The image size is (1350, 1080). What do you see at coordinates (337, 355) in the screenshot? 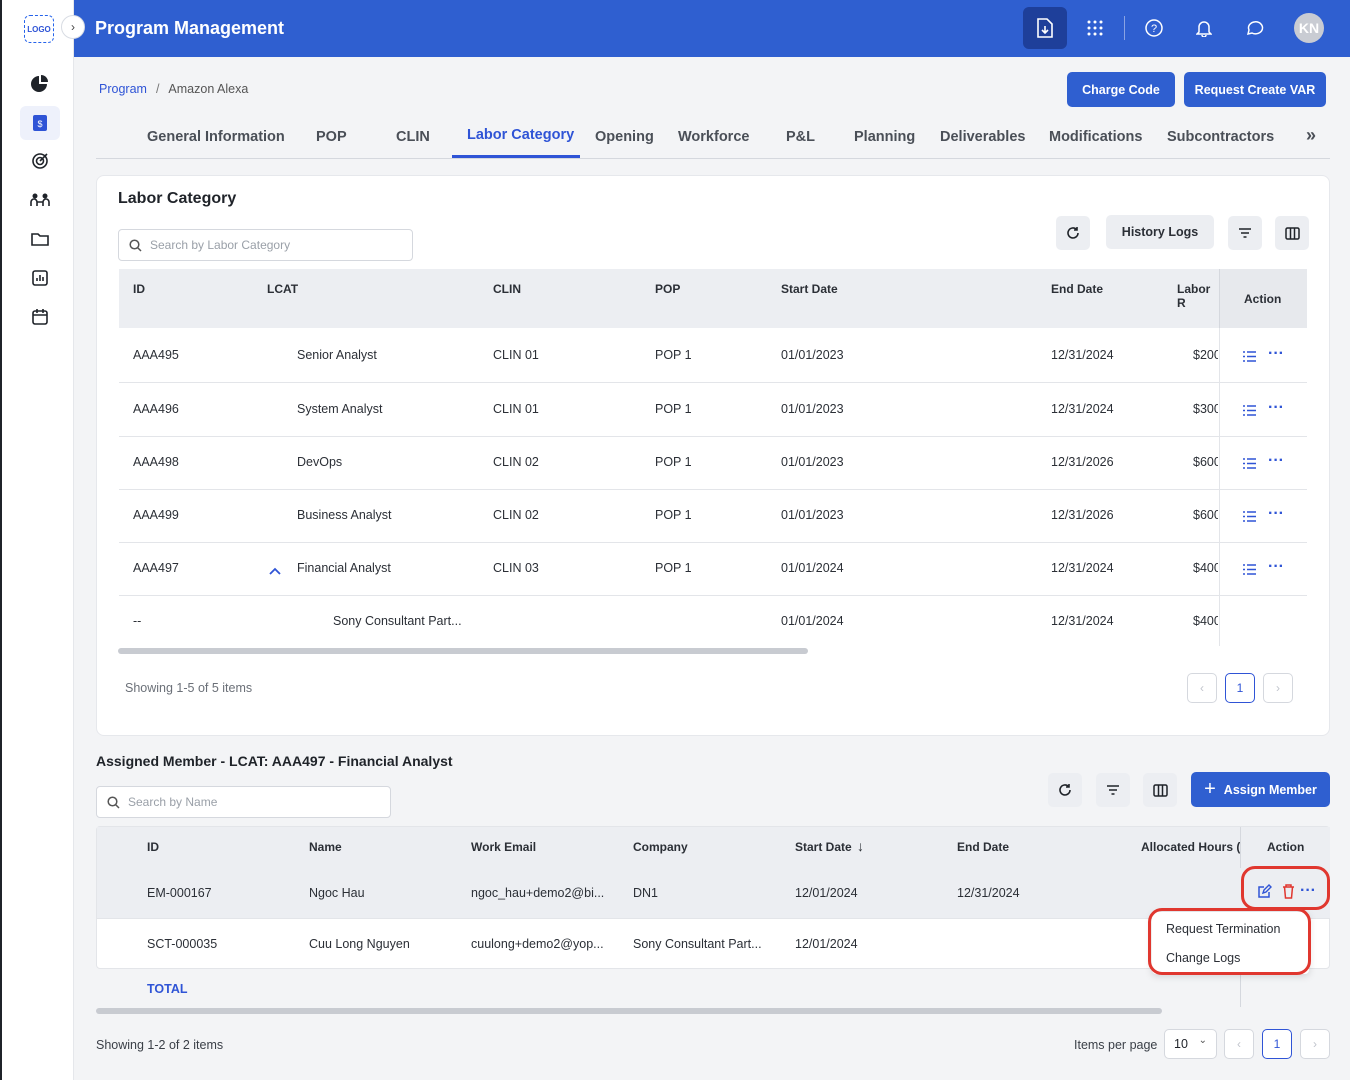
I see `lcat-name: Senior Analyst` at bounding box center [337, 355].